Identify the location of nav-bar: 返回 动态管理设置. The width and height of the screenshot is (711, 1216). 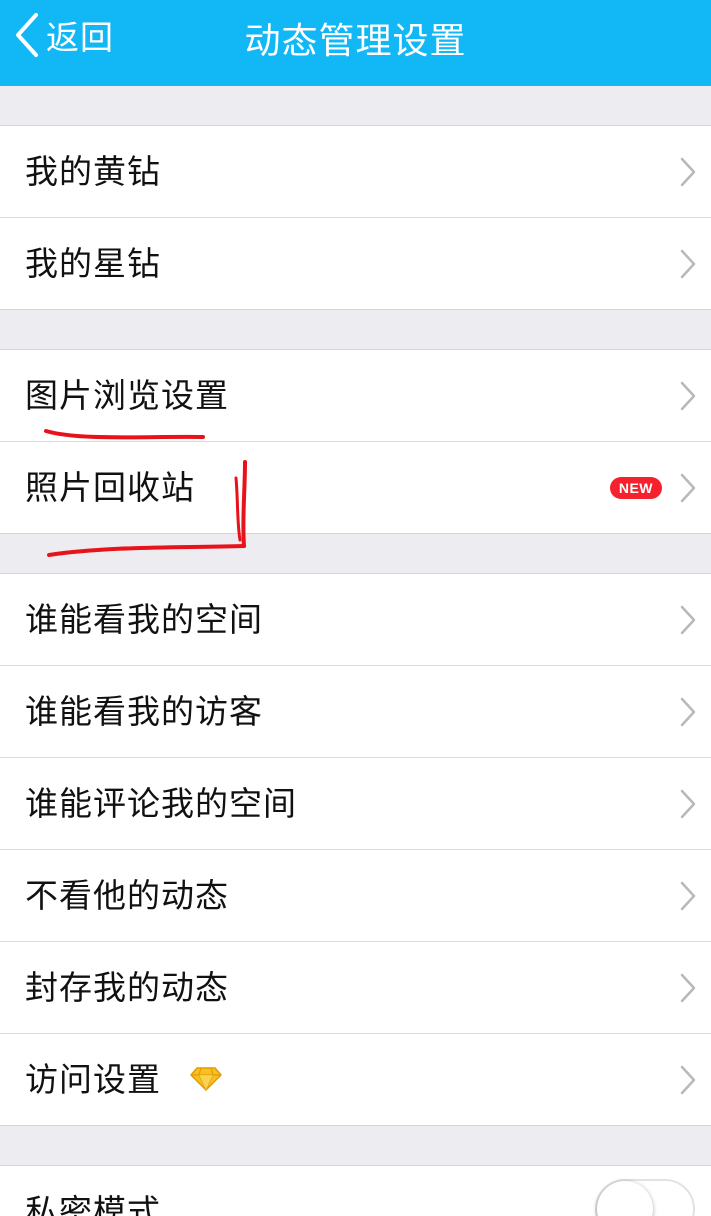
(355, 43).